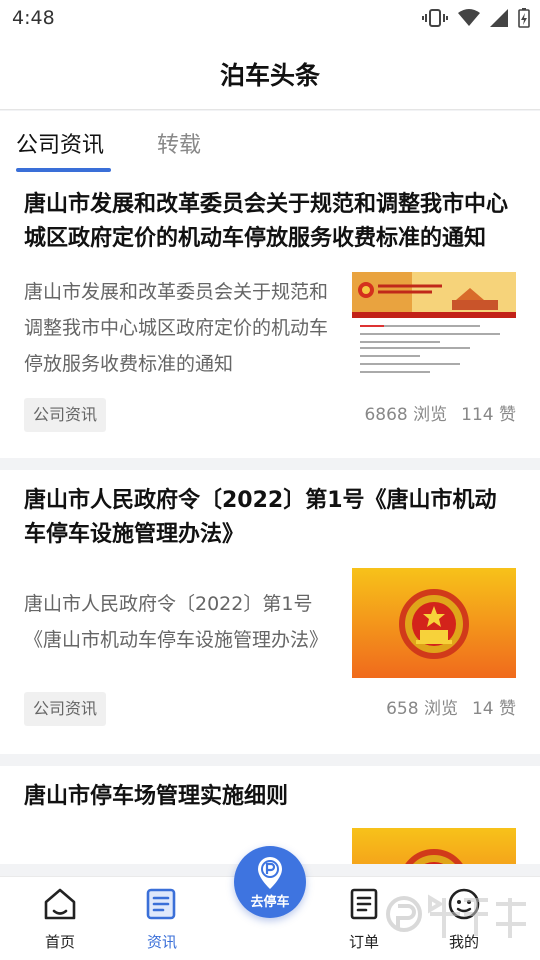 The width and height of the screenshot is (540, 960). What do you see at coordinates (270, 142) in the screenshot?
I see `tab-bar: 公司资讯 转载` at bounding box center [270, 142].